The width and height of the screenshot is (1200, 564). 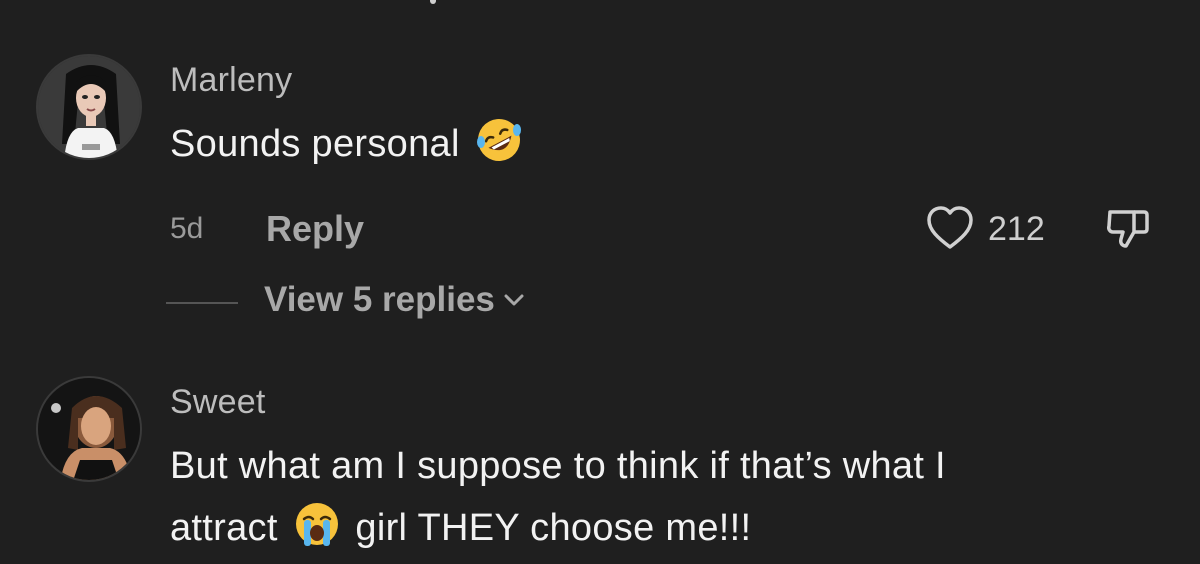 What do you see at coordinates (433, 2) in the screenshot?
I see `previous-comment-fragment` at bounding box center [433, 2].